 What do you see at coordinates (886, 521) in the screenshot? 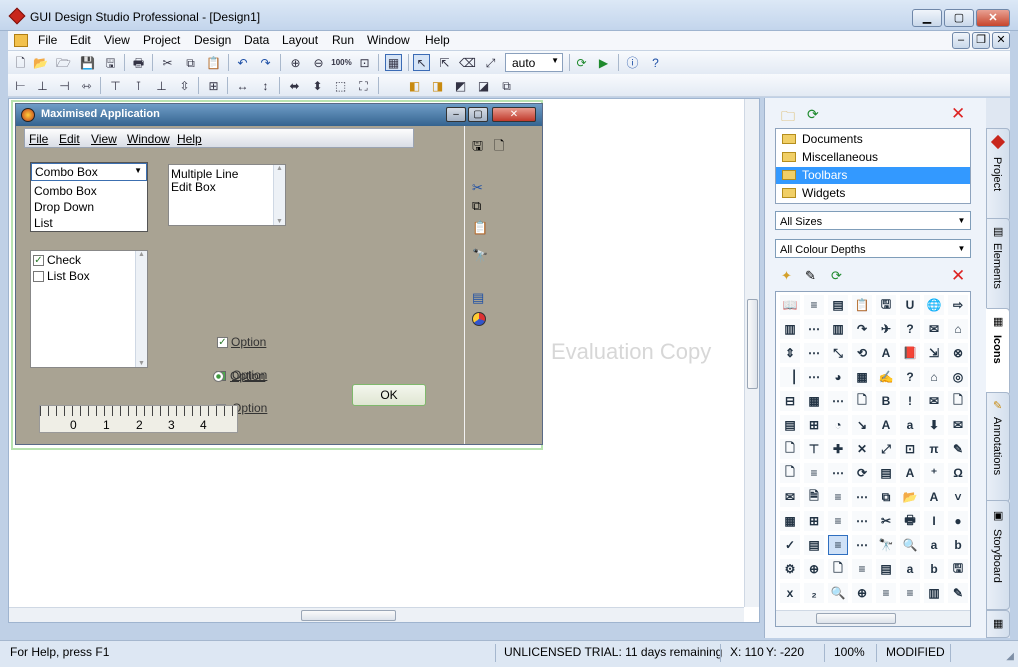
I see `icon-palette-item: ✂` at bounding box center [886, 521].